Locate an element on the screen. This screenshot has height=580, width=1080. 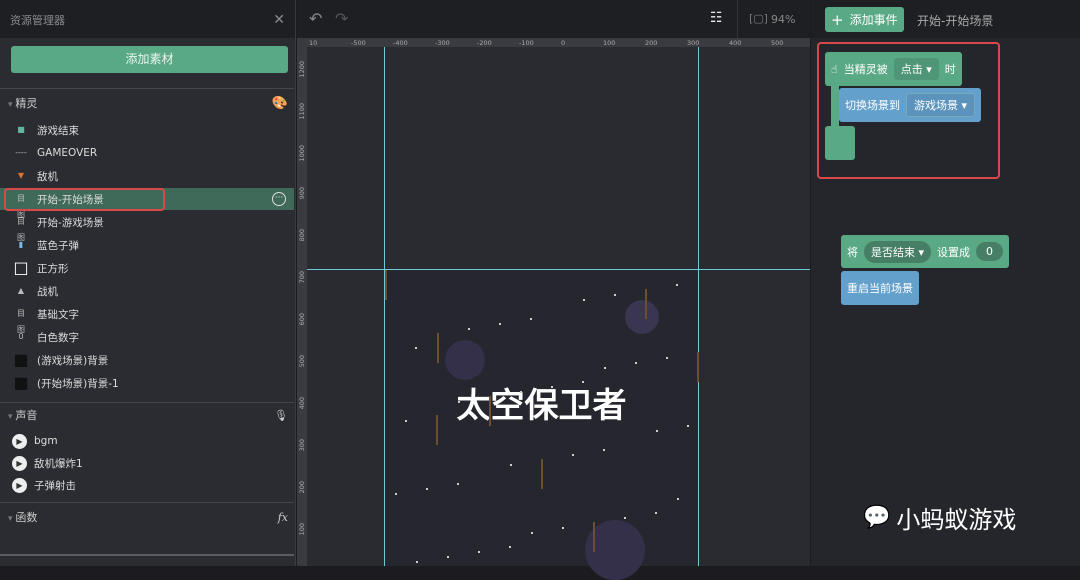
background-icon: ■ is located at coordinates (21, 359).